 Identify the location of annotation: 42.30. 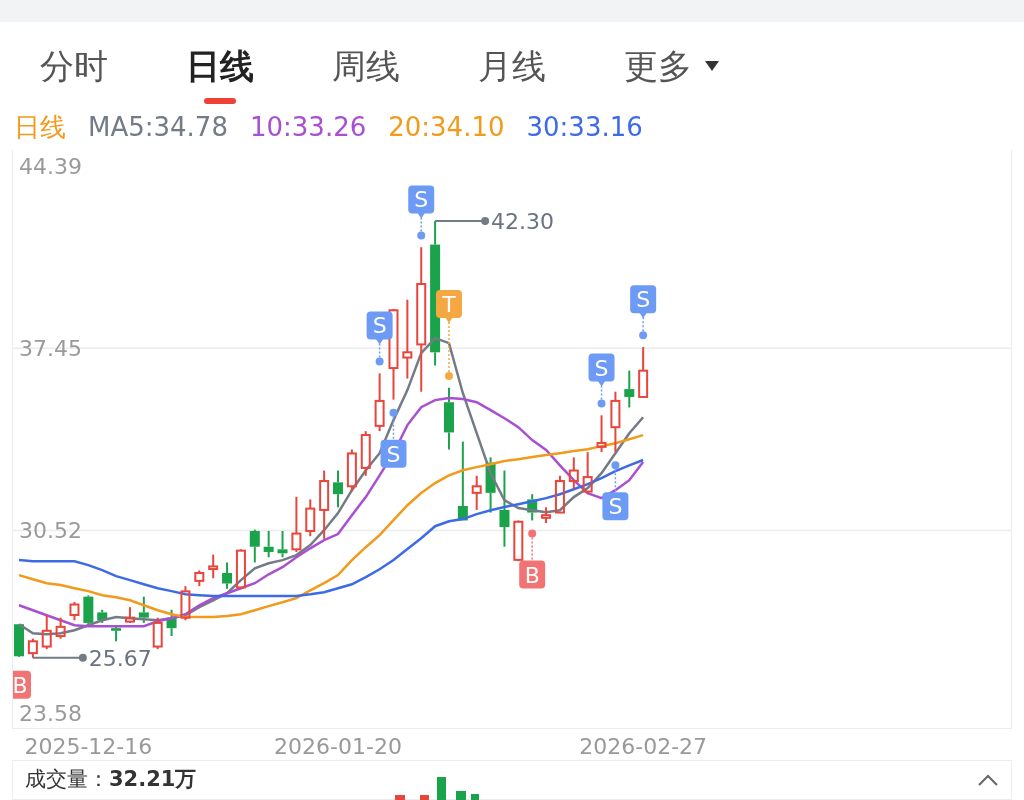
(523, 221).